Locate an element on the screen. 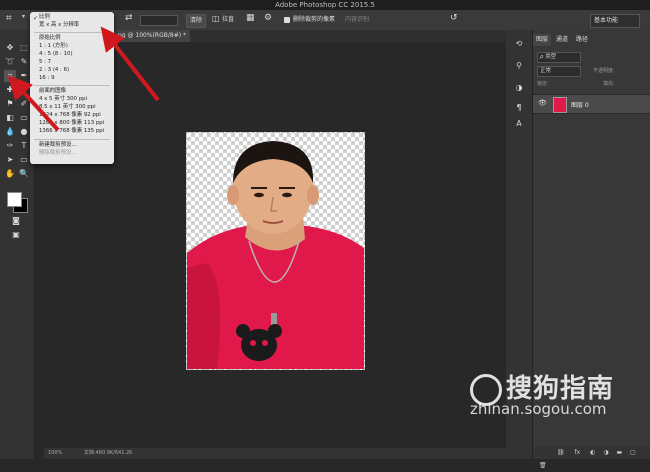  adjustments-icon: ◑ is located at coordinates (519, 88).